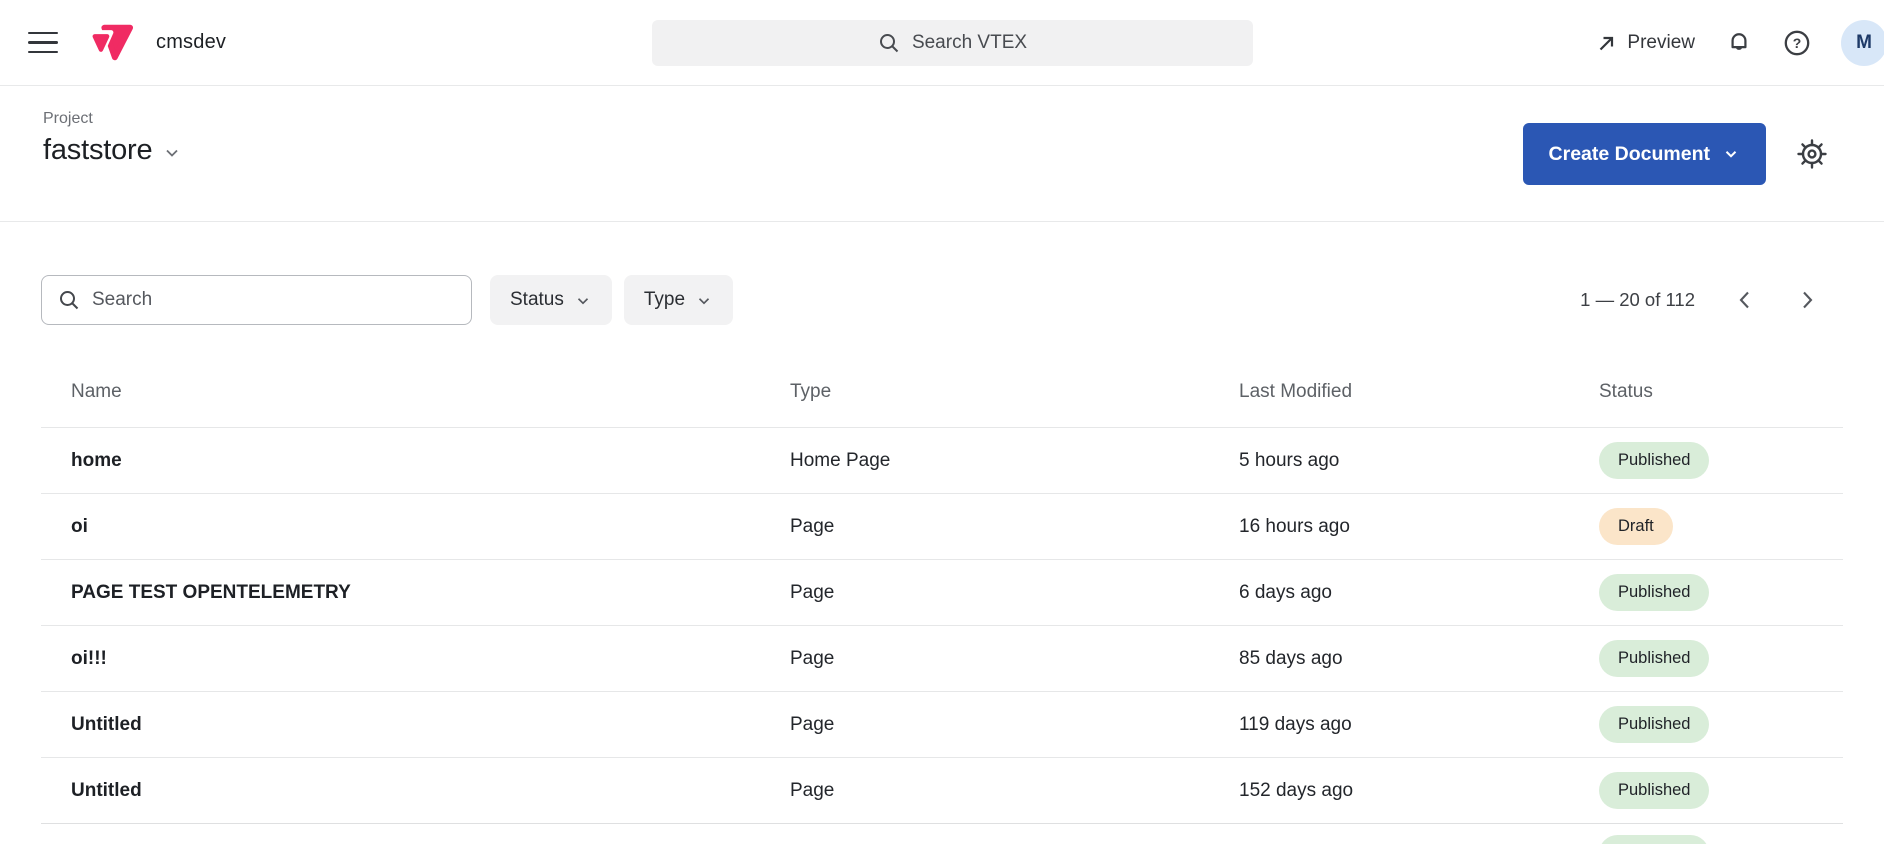 The image size is (1884, 844). I want to click on pagination-count: 1 — 20 of 112, so click(1637, 299).